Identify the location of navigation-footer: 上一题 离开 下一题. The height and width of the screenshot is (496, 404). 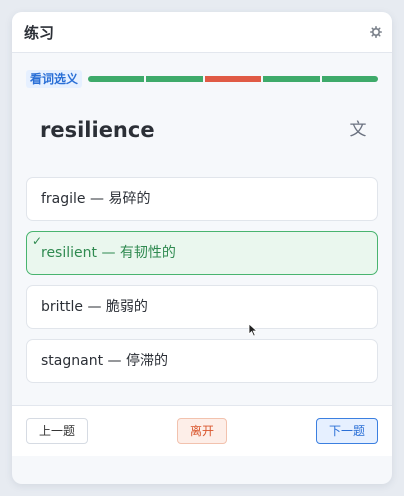
(202, 430).